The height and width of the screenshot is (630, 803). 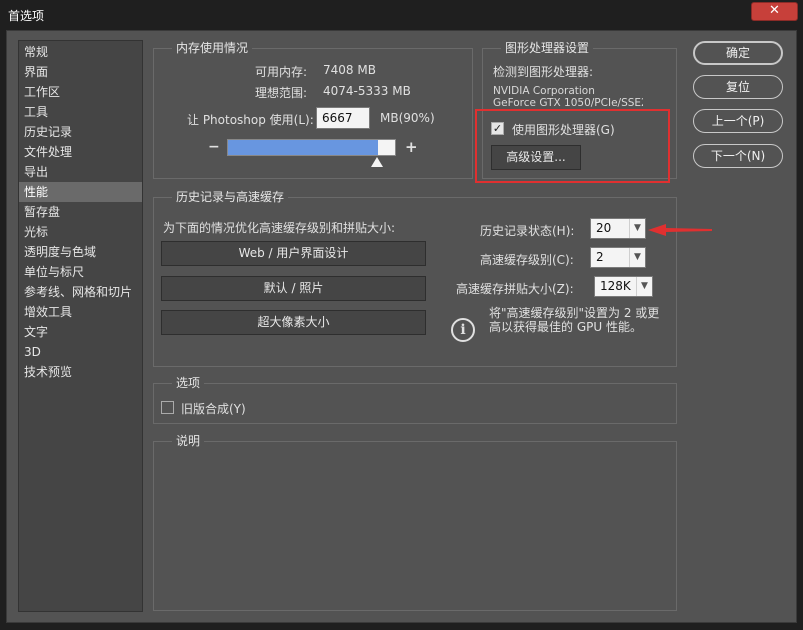 What do you see at coordinates (600, 257) in the screenshot?
I see `cache-levels-value: 2` at bounding box center [600, 257].